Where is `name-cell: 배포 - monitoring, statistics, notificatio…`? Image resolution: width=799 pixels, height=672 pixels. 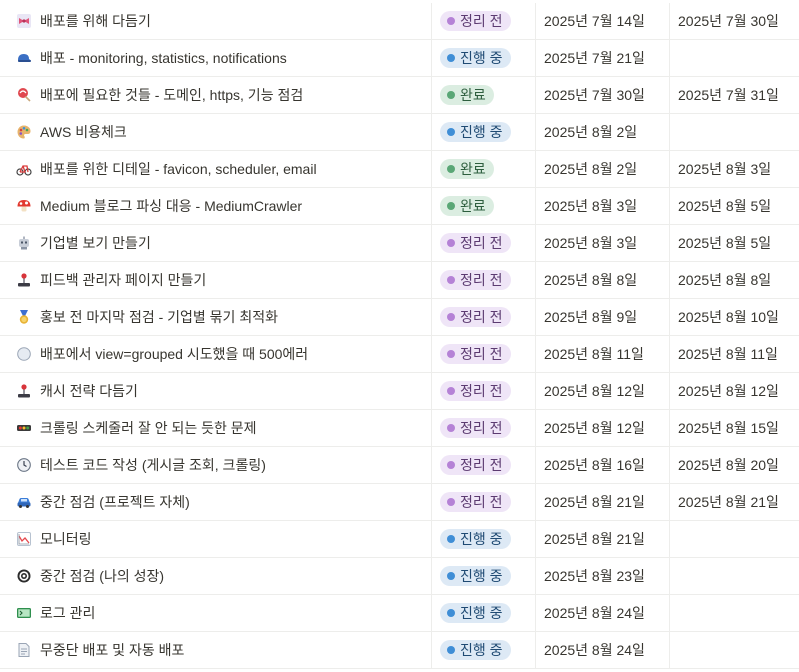 name-cell: 배포 - monitoring, statistics, notificatio… is located at coordinates (216, 58).